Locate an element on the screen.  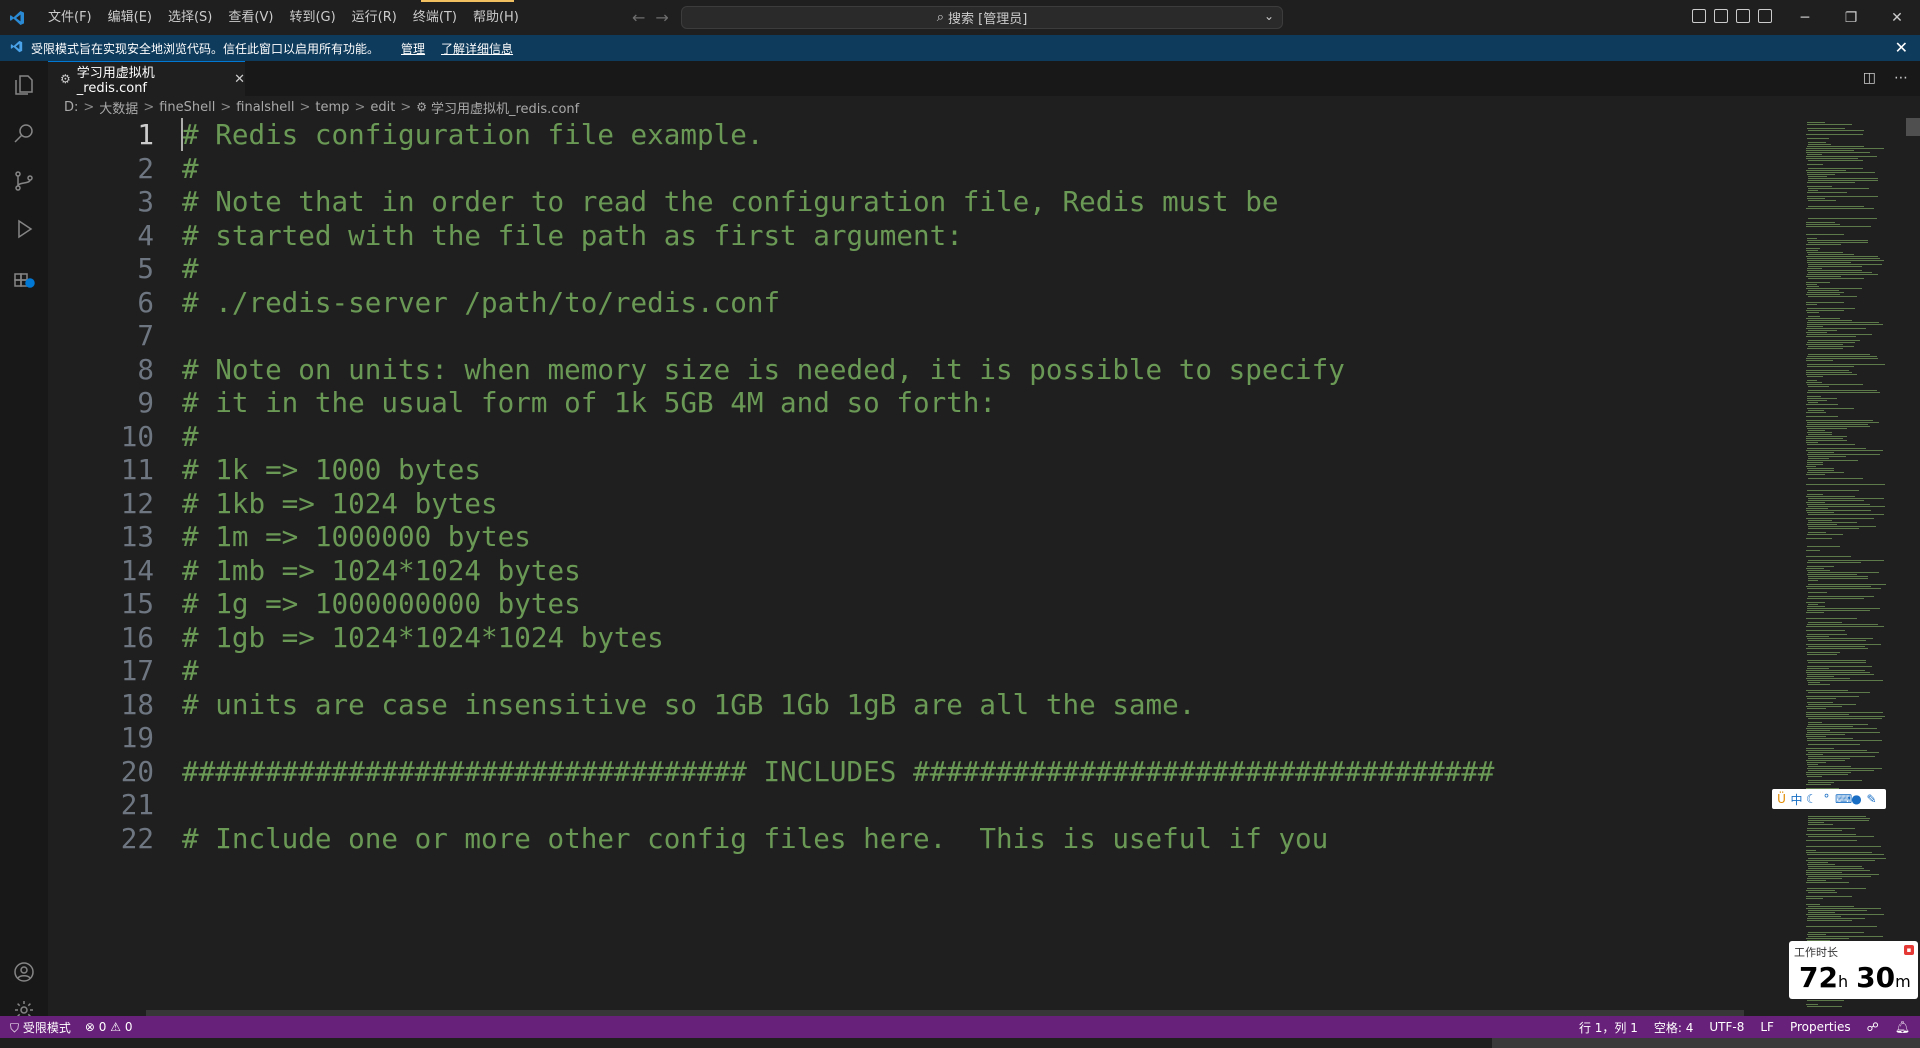
breadcrumb-item: 学习用虚拟机_redis.conf is located at coordinates (505, 107).